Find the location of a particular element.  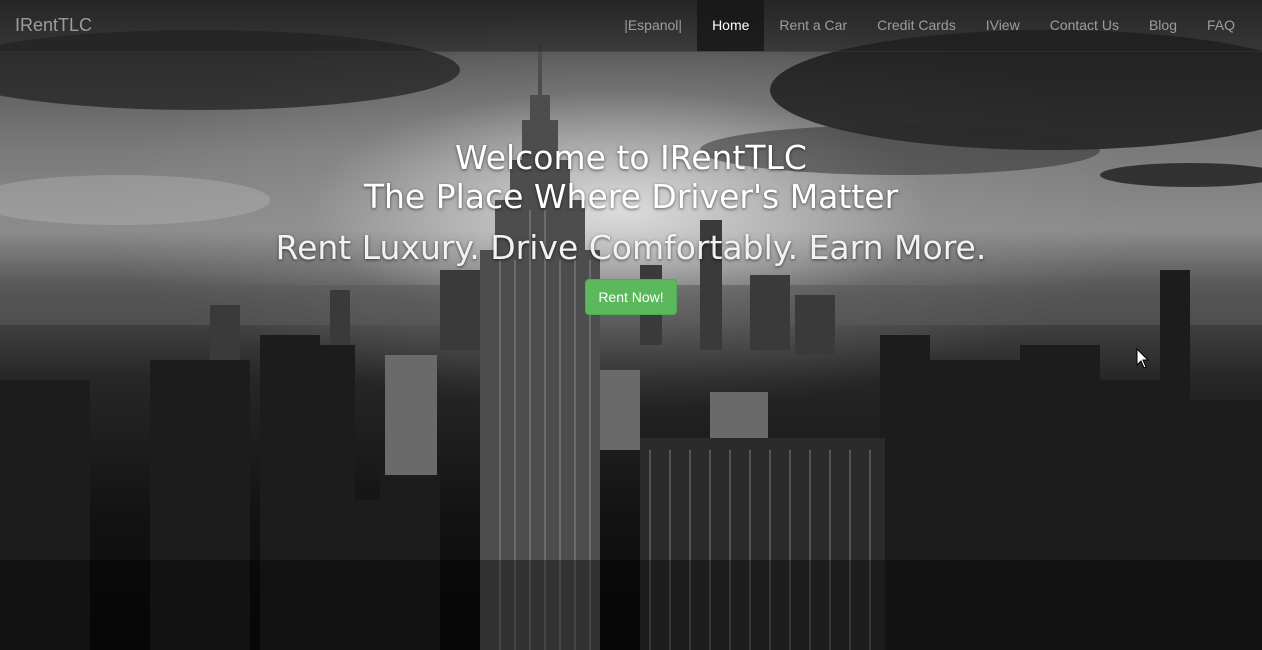

rent-now-button: Rent Now! is located at coordinates (631, 297).